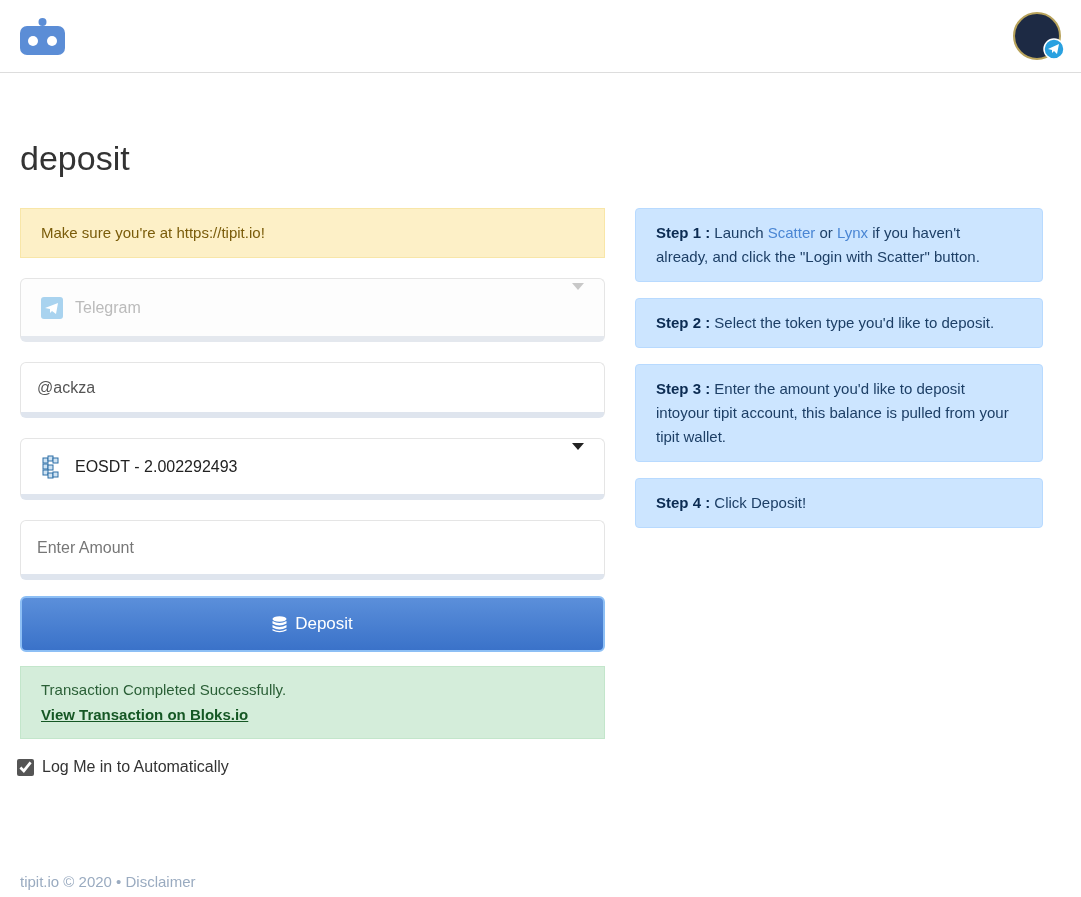 Image resolution: width=1081 pixels, height=897 pixels. What do you see at coordinates (1054, 49) in the screenshot?
I see `paper-plane-badge-icon` at bounding box center [1054, 49].